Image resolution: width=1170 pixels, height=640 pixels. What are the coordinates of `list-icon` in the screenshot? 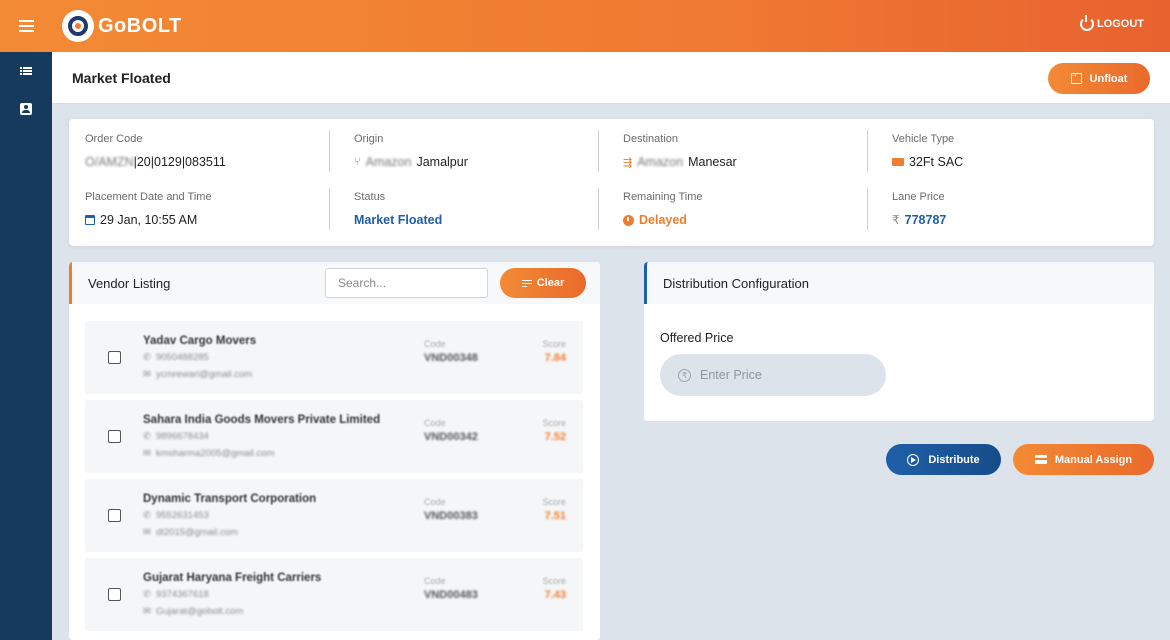 It's located at (26, 71).